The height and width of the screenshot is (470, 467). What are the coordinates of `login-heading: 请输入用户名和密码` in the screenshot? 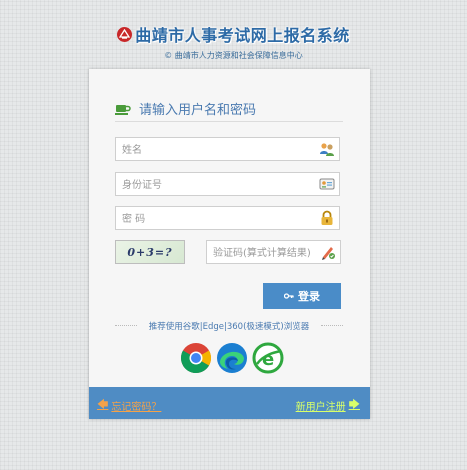 It's located at (229, 110).